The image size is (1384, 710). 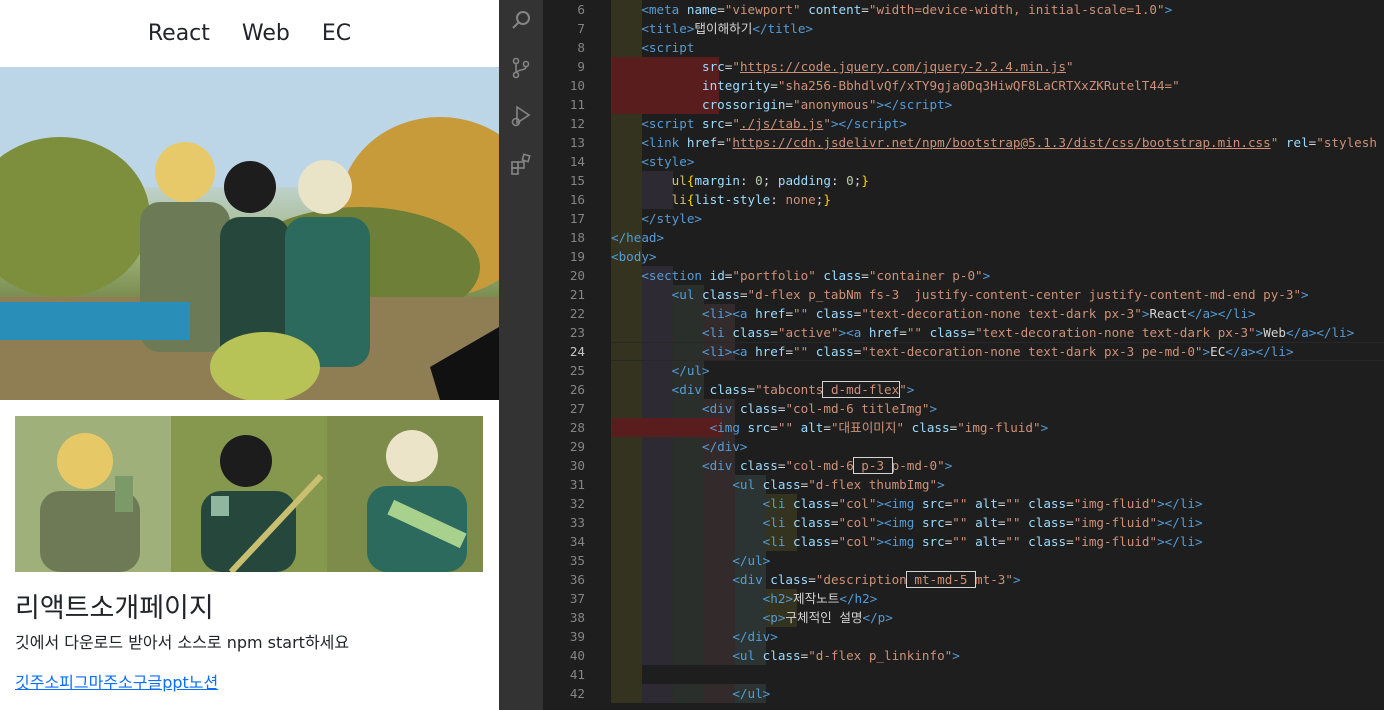 What do you see at coordinates (963, 47) in the screenshot?
I see `code-line: 8 <script` at bounding box center [963, 47].